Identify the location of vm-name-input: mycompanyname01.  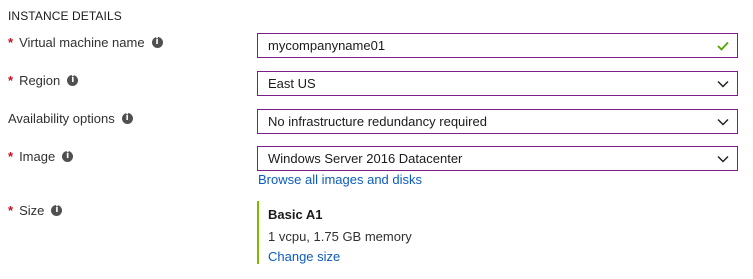
(497, 45).